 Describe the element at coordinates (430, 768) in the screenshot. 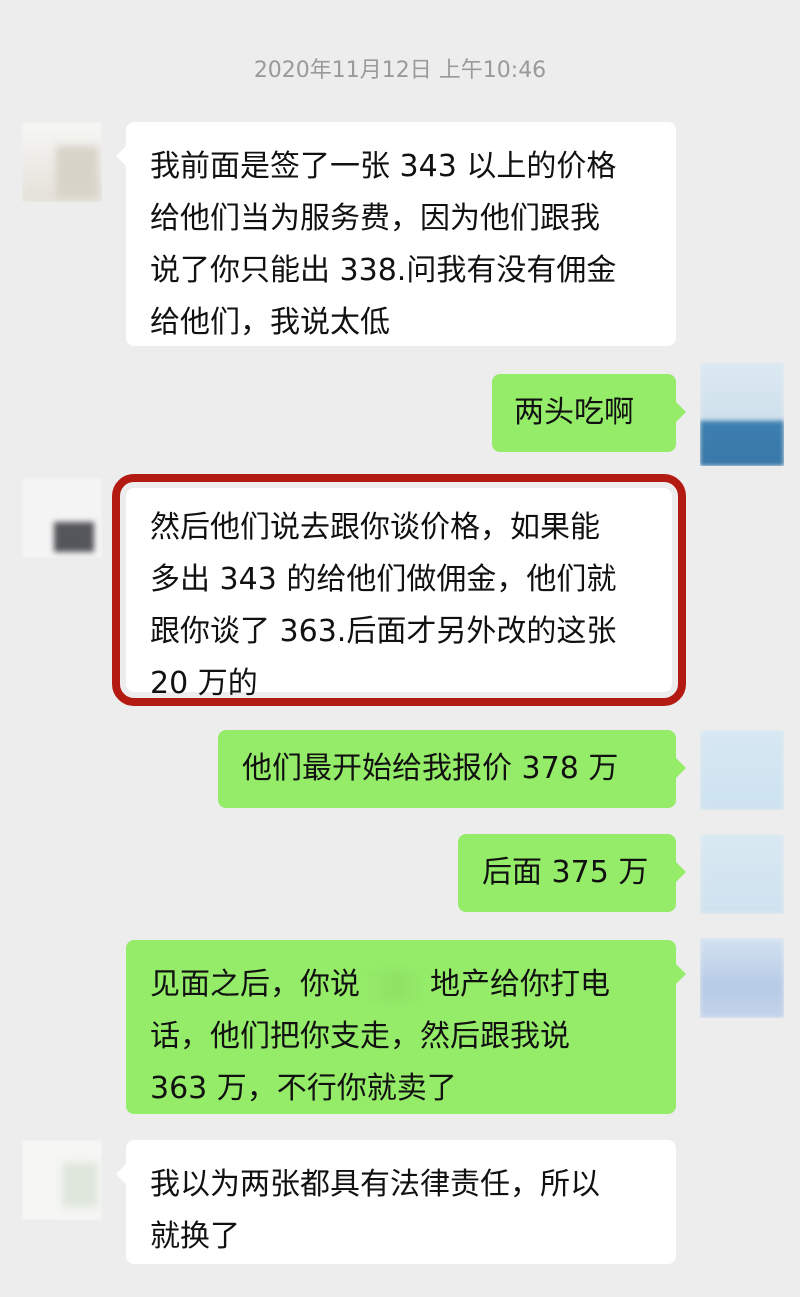

I see `message-text-line: 他们最开始给我报价 378 万` at that location.